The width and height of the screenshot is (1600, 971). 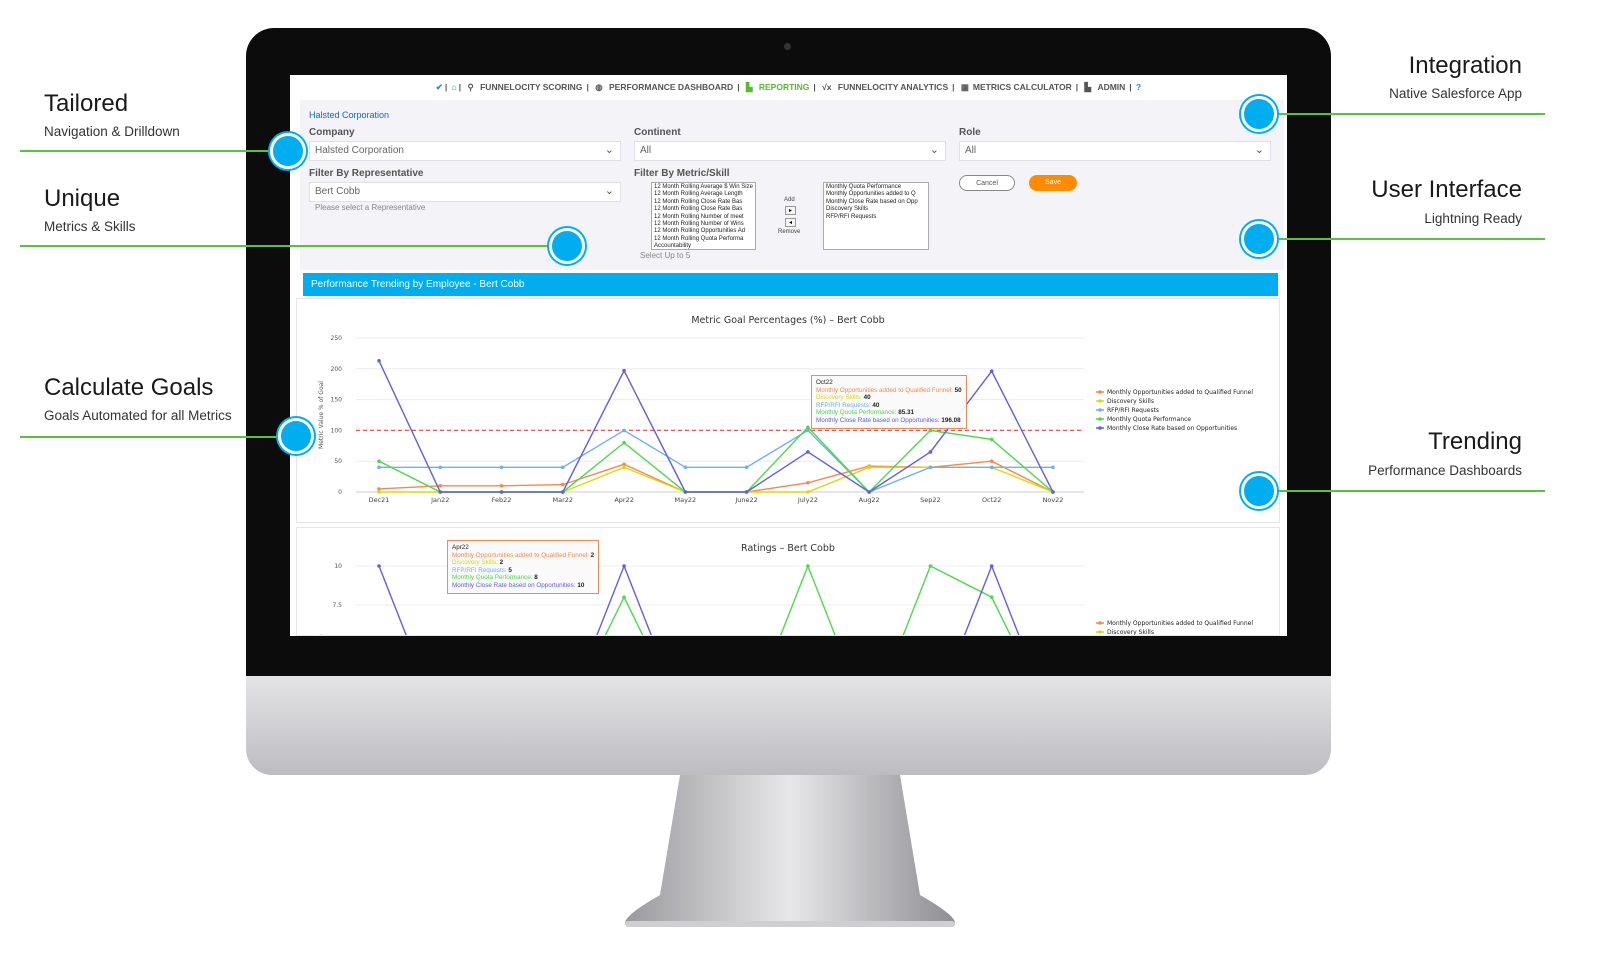 I want to click on nav-metrics-calculator: ▦ METRICS CALCULATOR, so click(x=1016, y=87).